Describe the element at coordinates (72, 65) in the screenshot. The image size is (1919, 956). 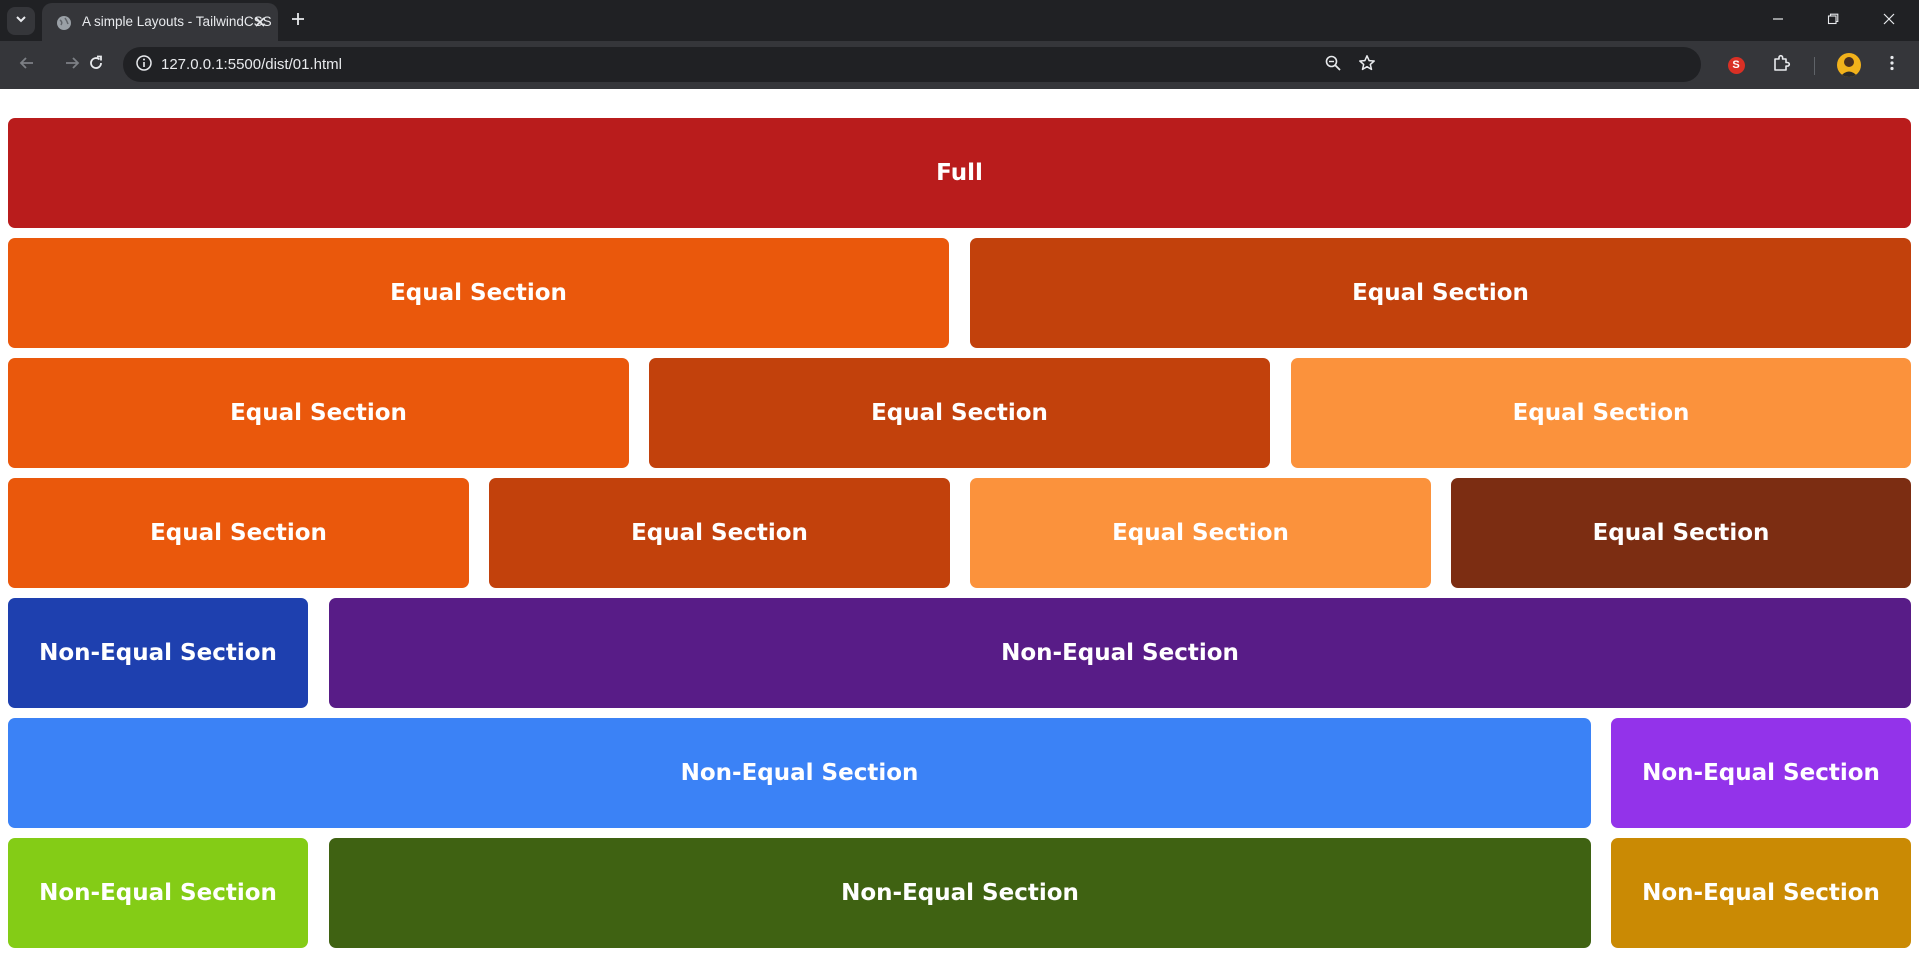
I see `arrow-right-icon` at that location.